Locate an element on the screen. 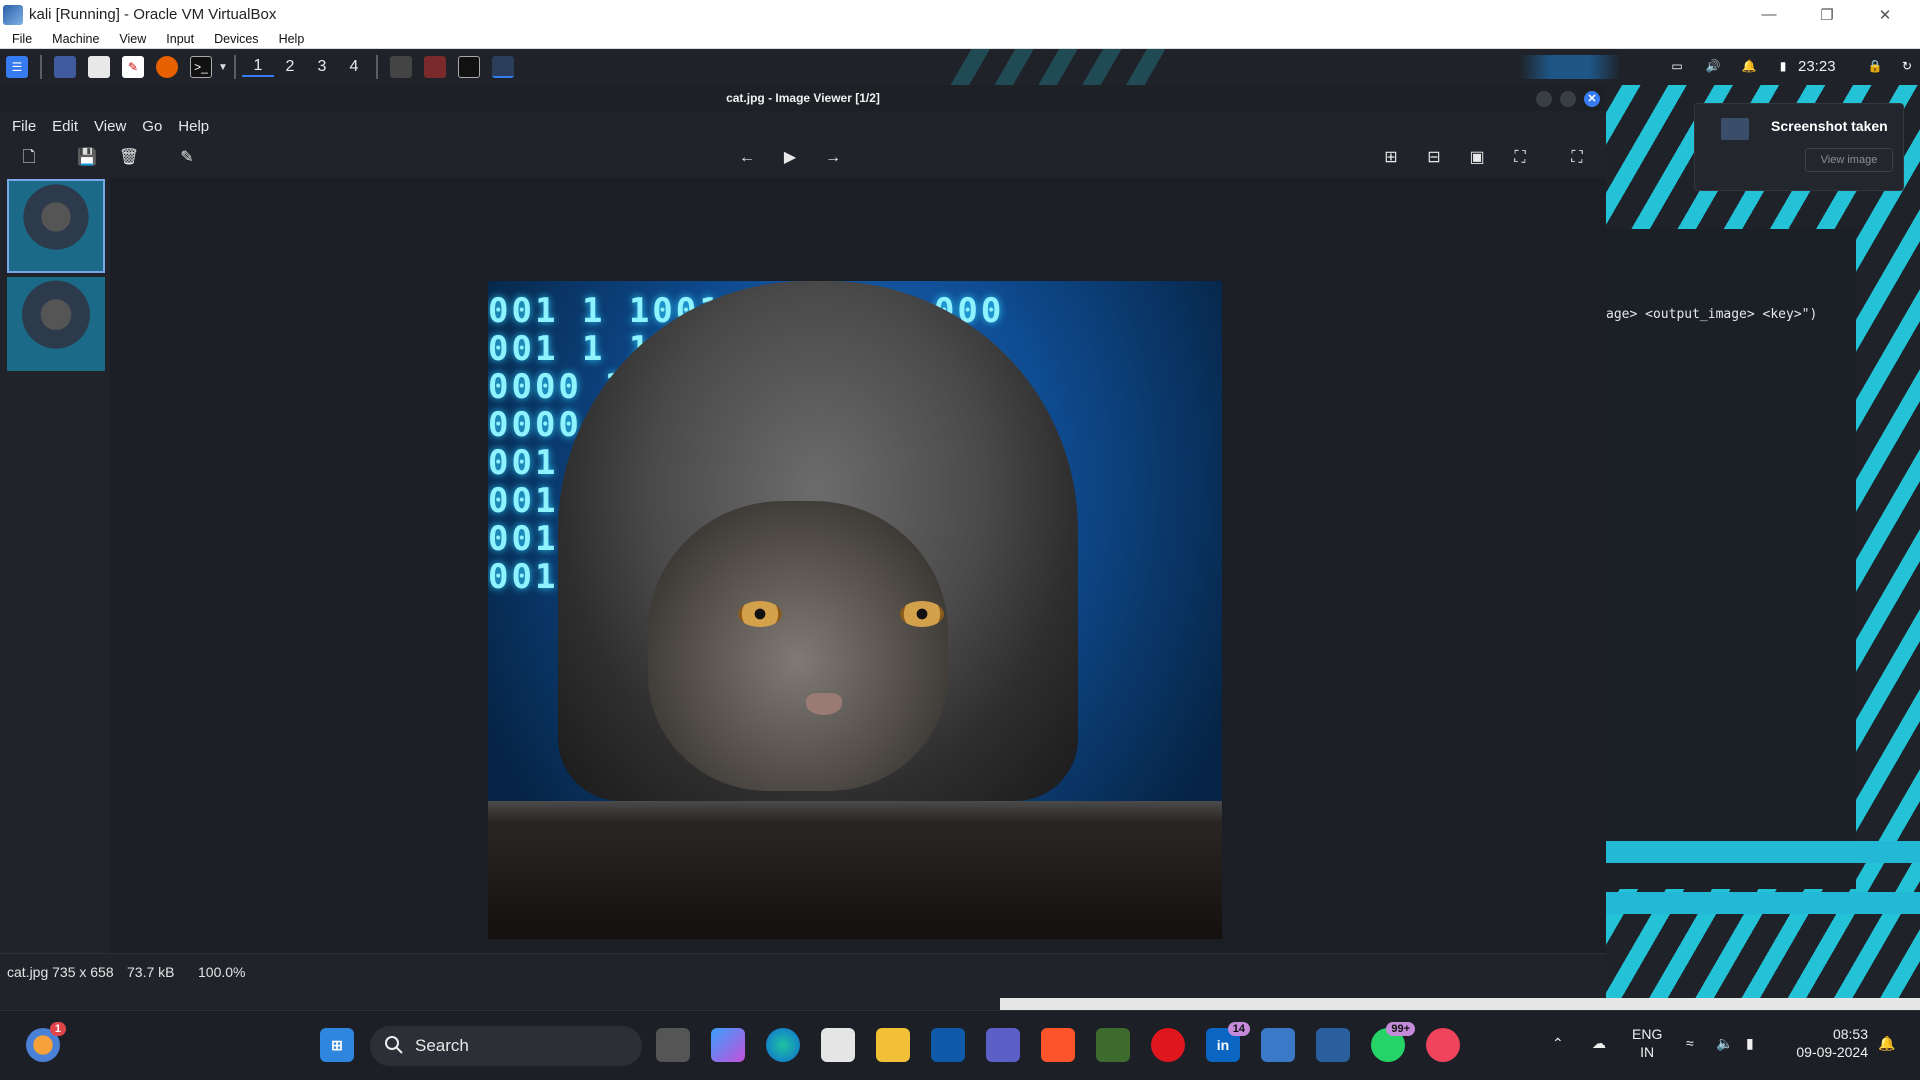 The width and height of the screenshot is (1920, 1080). wallpaper-stripe is located at coordinates (1763, 903).